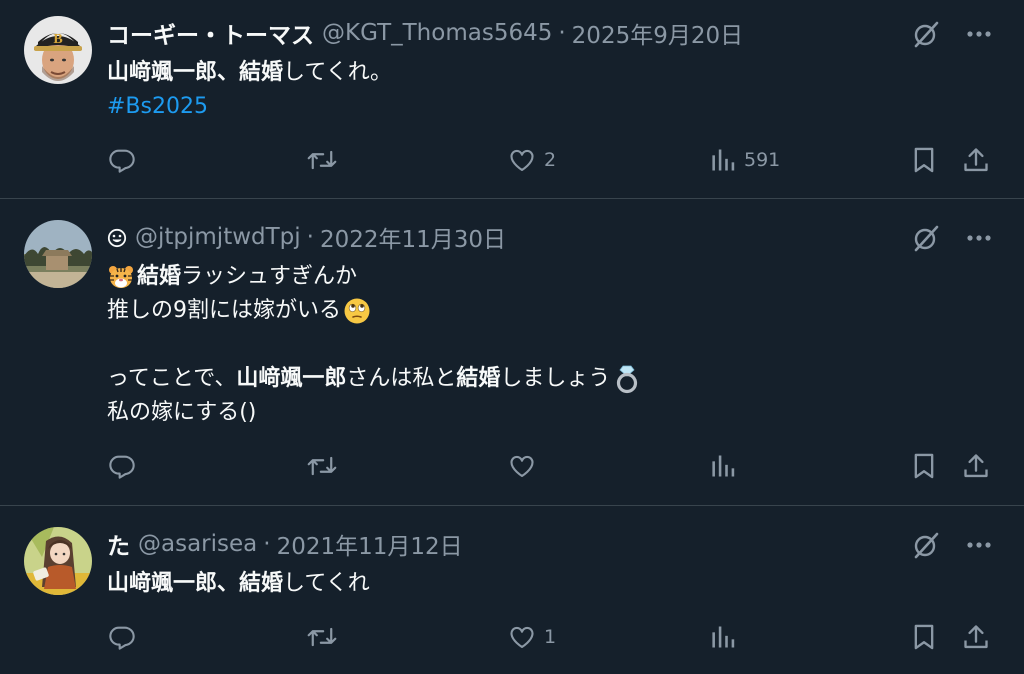  Describe the element at coordinates (357, 311) in the screenshot. I see `eye-roll-face-icon` at that location.